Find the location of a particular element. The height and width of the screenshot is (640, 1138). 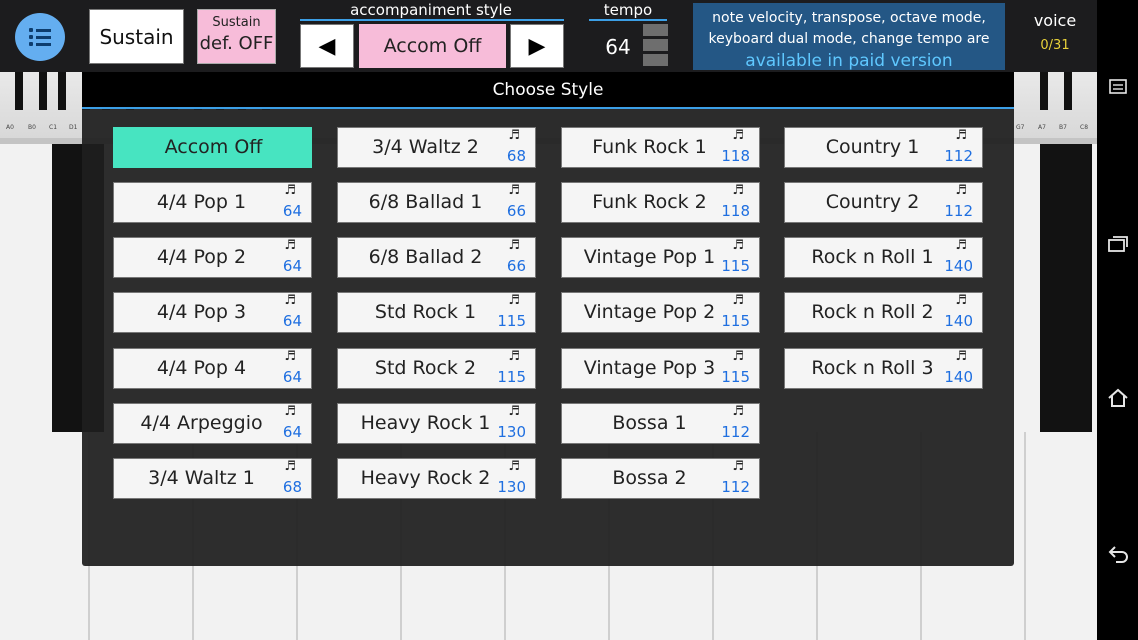

note-label: A7 is located at coordinates (1042, 127).